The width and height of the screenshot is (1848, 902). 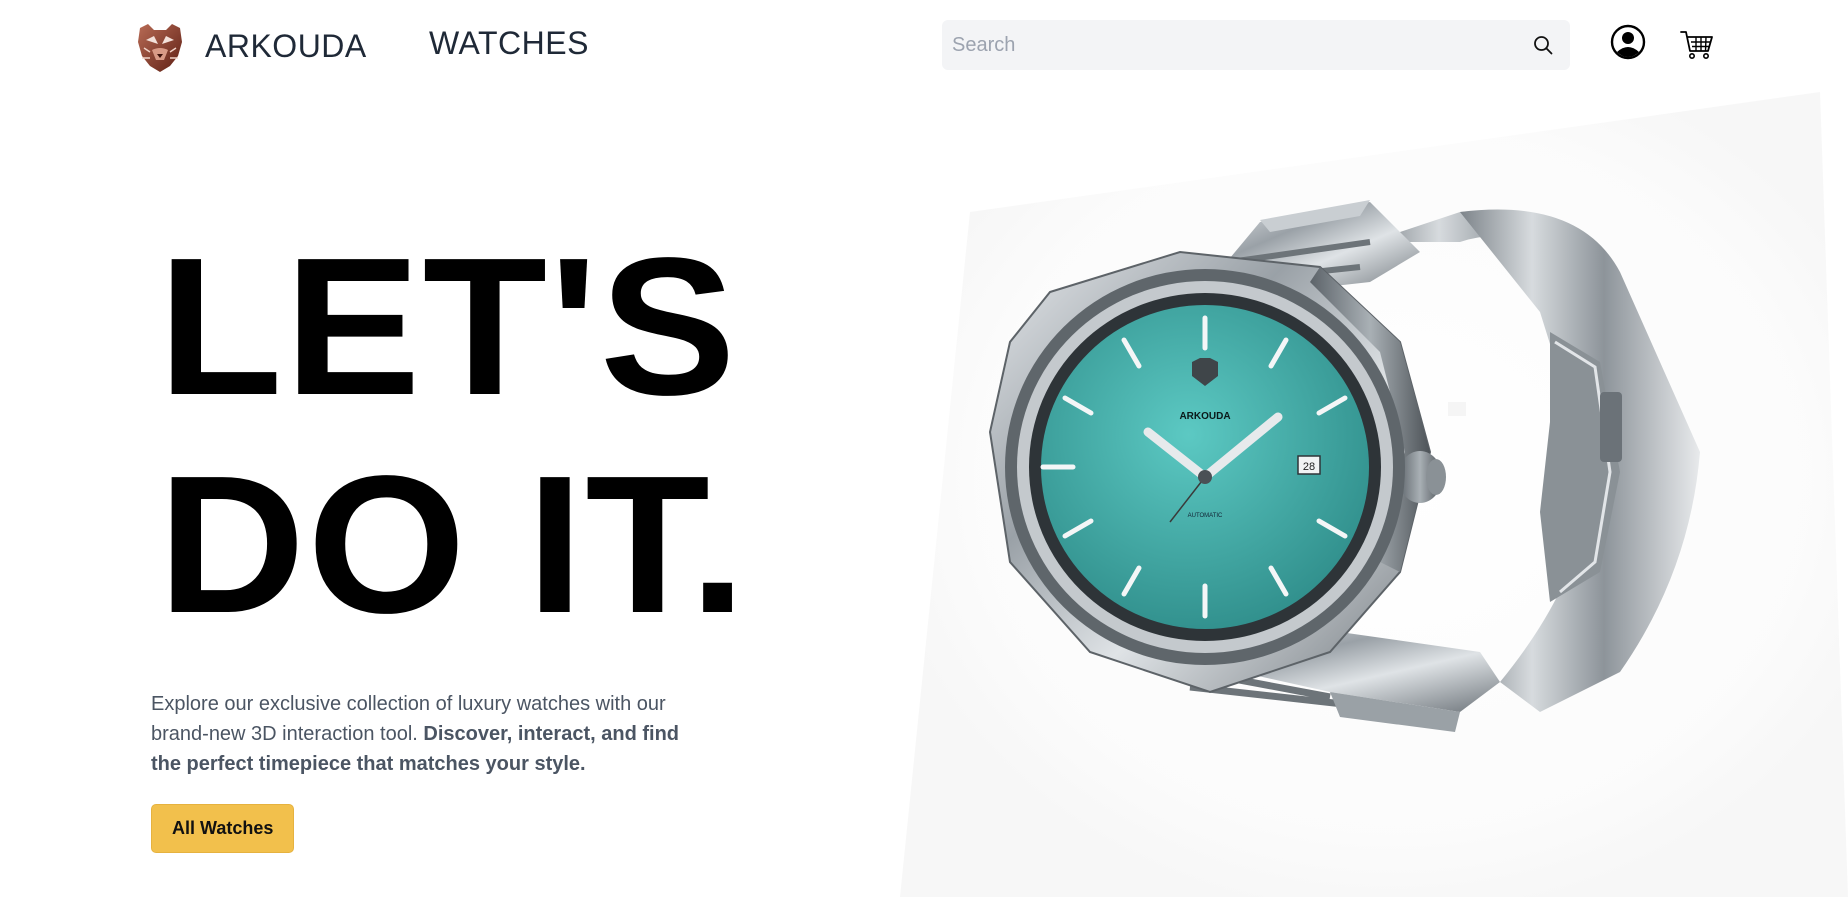 I want to click on user-circle-icon, so click(x=1628, y=42).